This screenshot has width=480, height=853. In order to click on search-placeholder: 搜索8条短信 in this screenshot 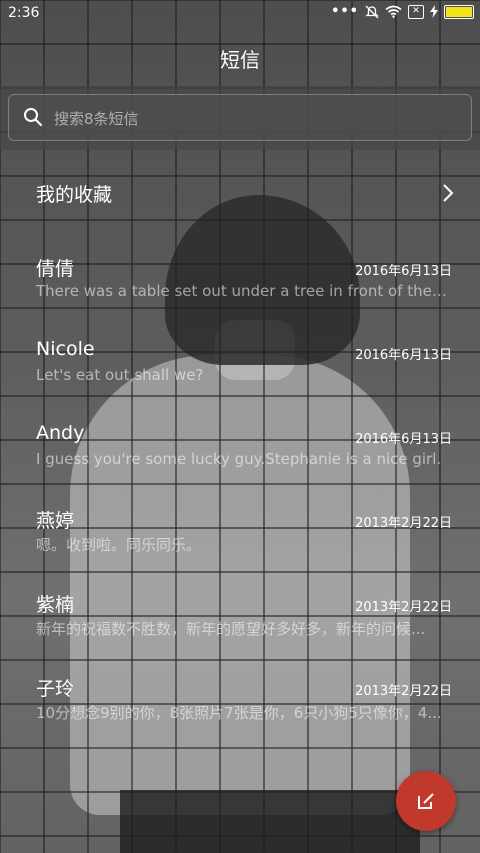, I will do `click(96, 119)`.